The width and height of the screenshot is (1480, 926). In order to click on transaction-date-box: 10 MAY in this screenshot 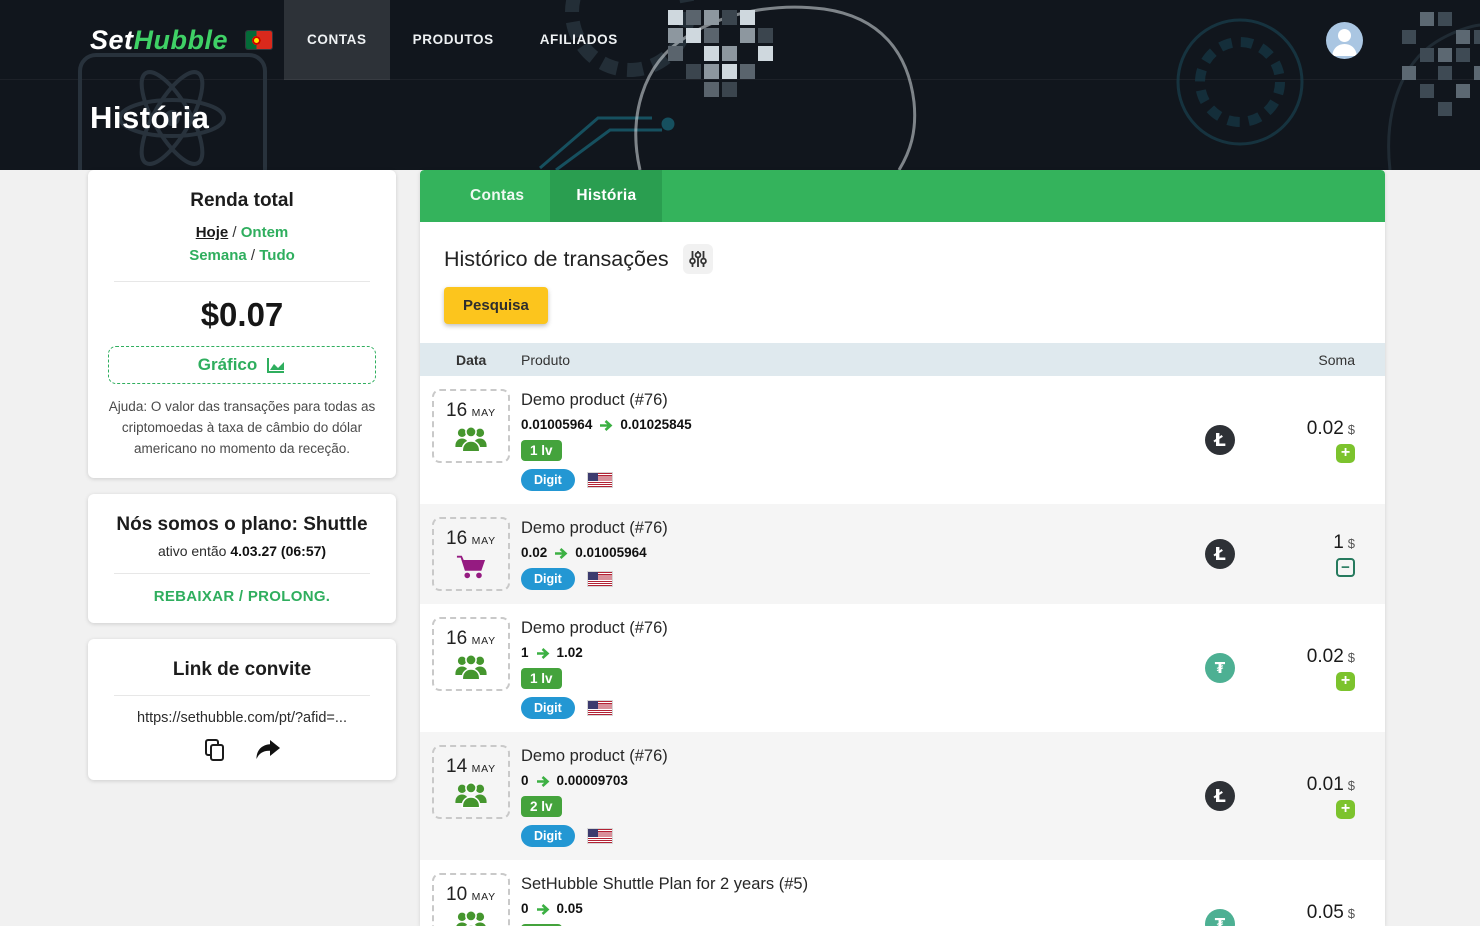, I will do `click(471, 899)`.